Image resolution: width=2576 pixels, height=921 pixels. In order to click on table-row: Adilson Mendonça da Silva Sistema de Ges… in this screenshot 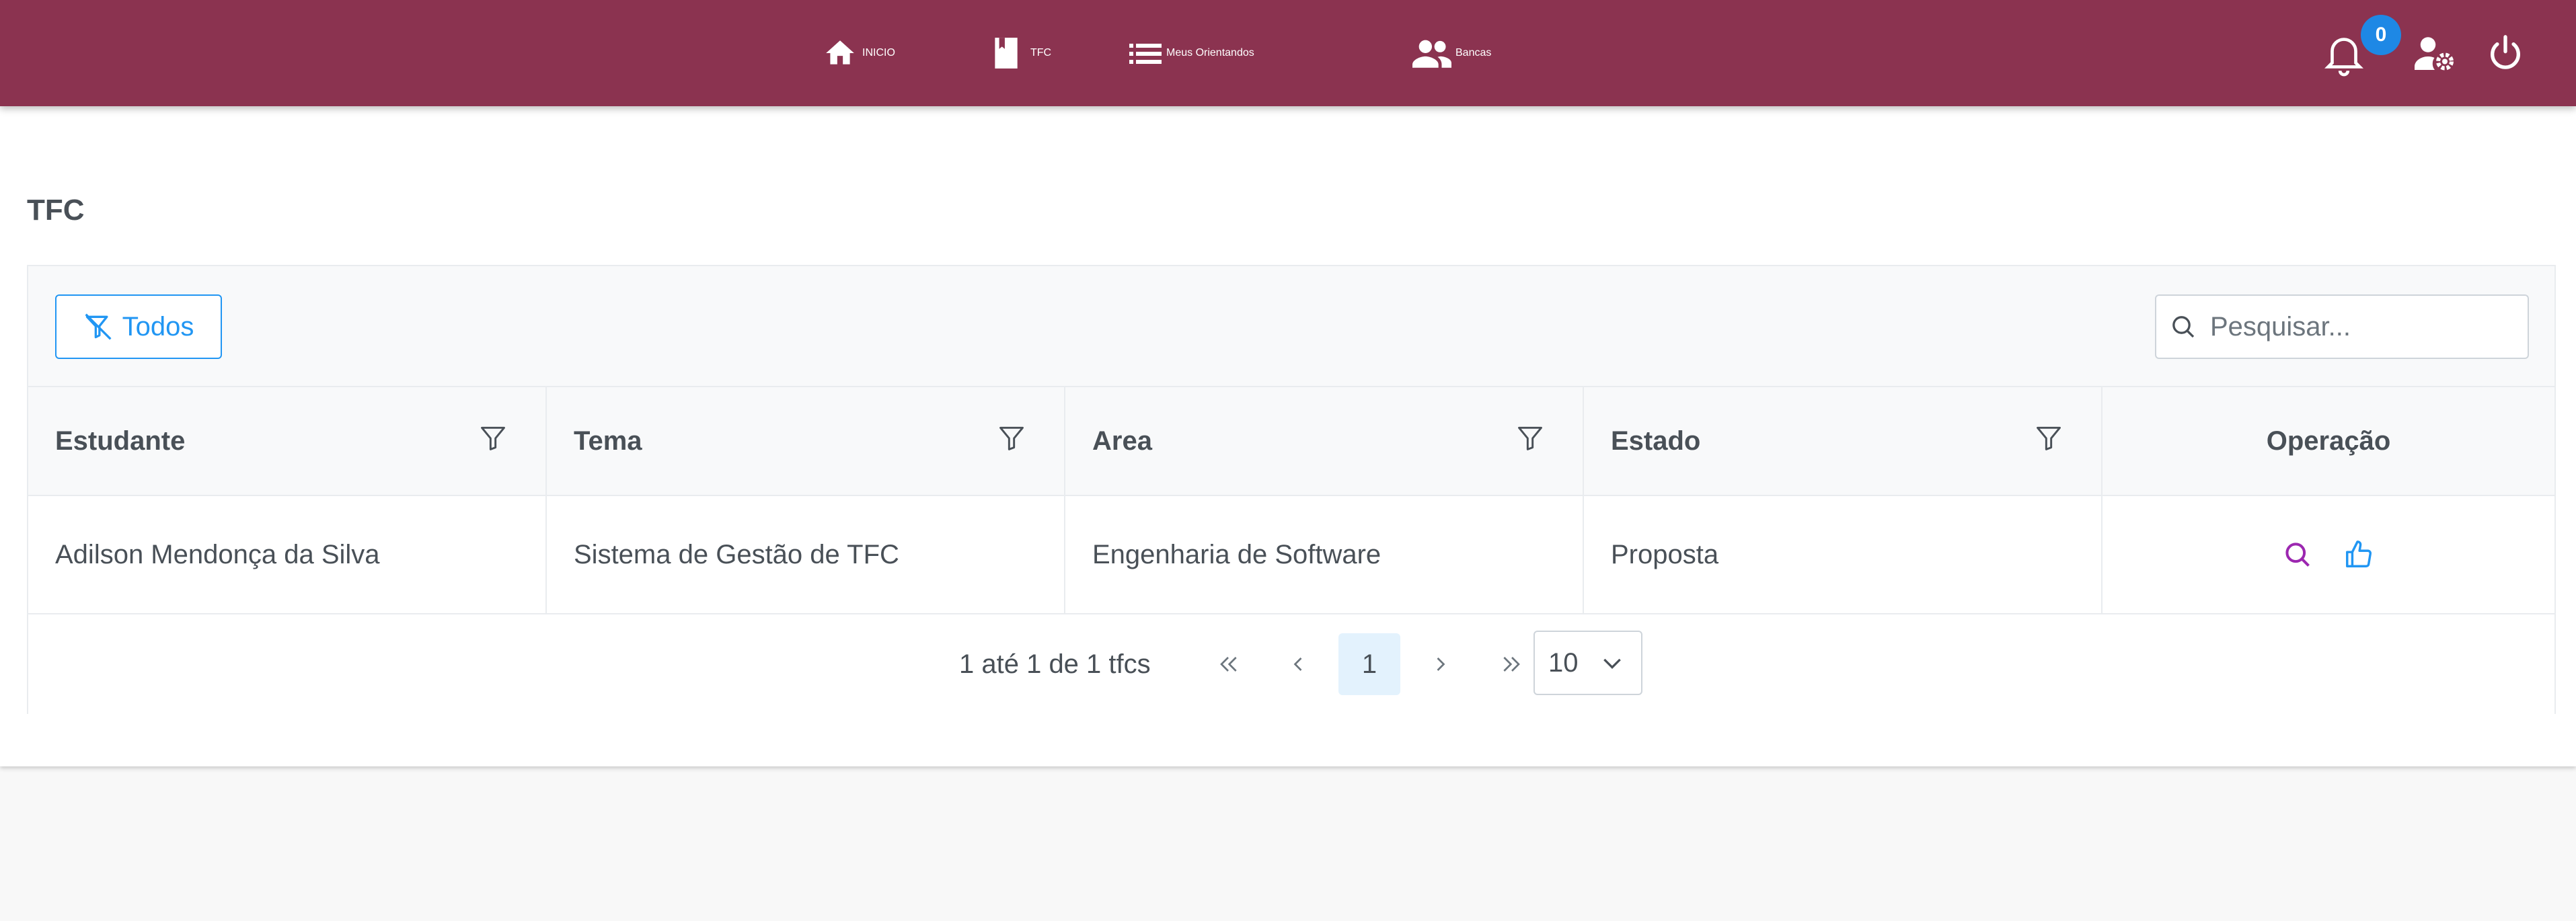, I will do `click(1291, 555)`.